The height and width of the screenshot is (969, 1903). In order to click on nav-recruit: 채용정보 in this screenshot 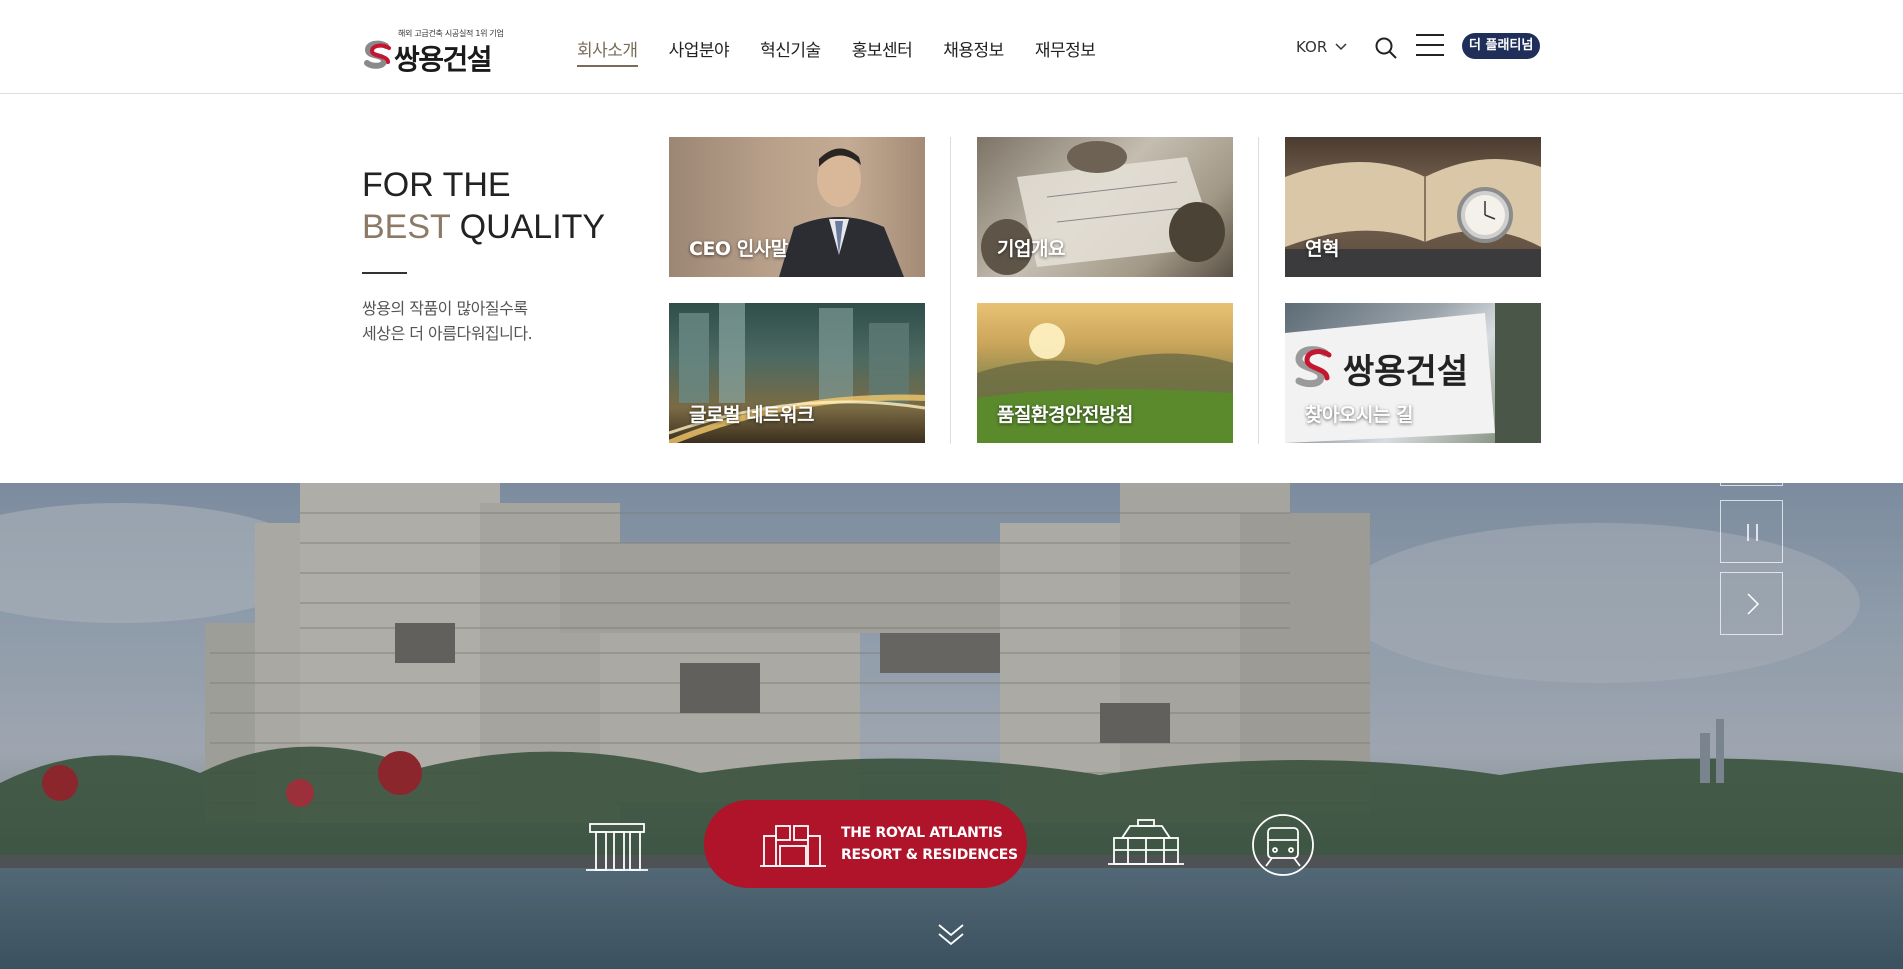, I will do `click(973, 51)`.